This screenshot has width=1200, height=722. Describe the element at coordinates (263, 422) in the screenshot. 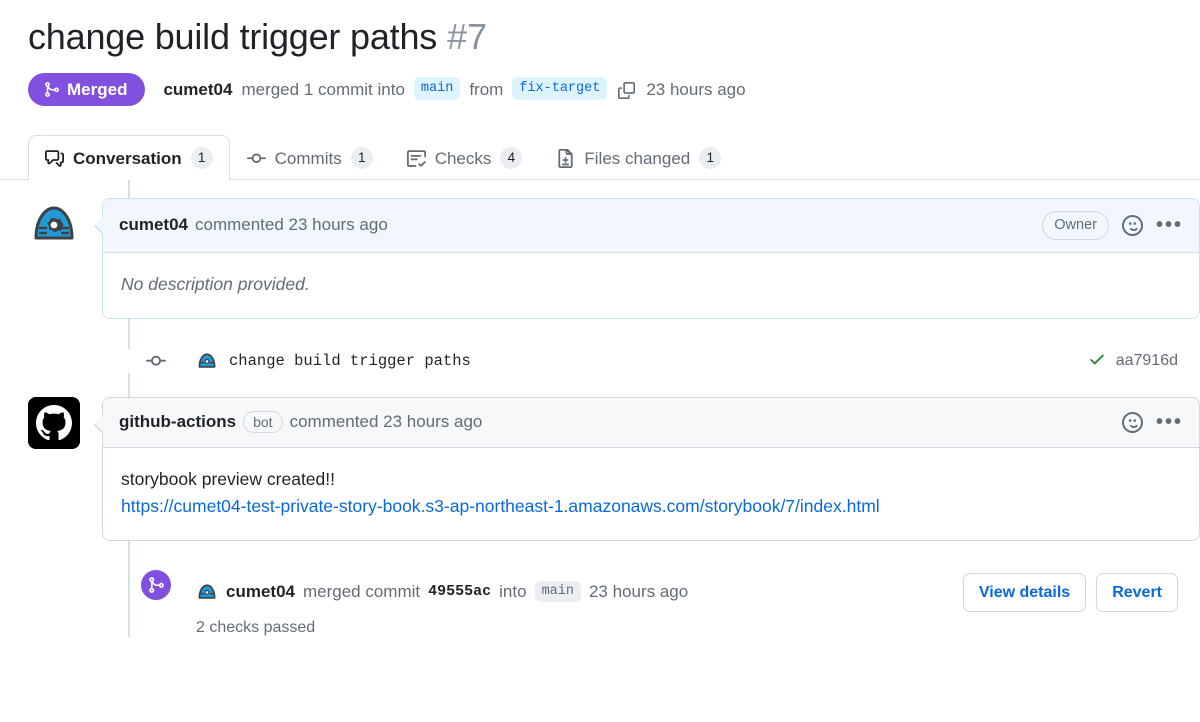

I see `bot-badge: bot` at that location.